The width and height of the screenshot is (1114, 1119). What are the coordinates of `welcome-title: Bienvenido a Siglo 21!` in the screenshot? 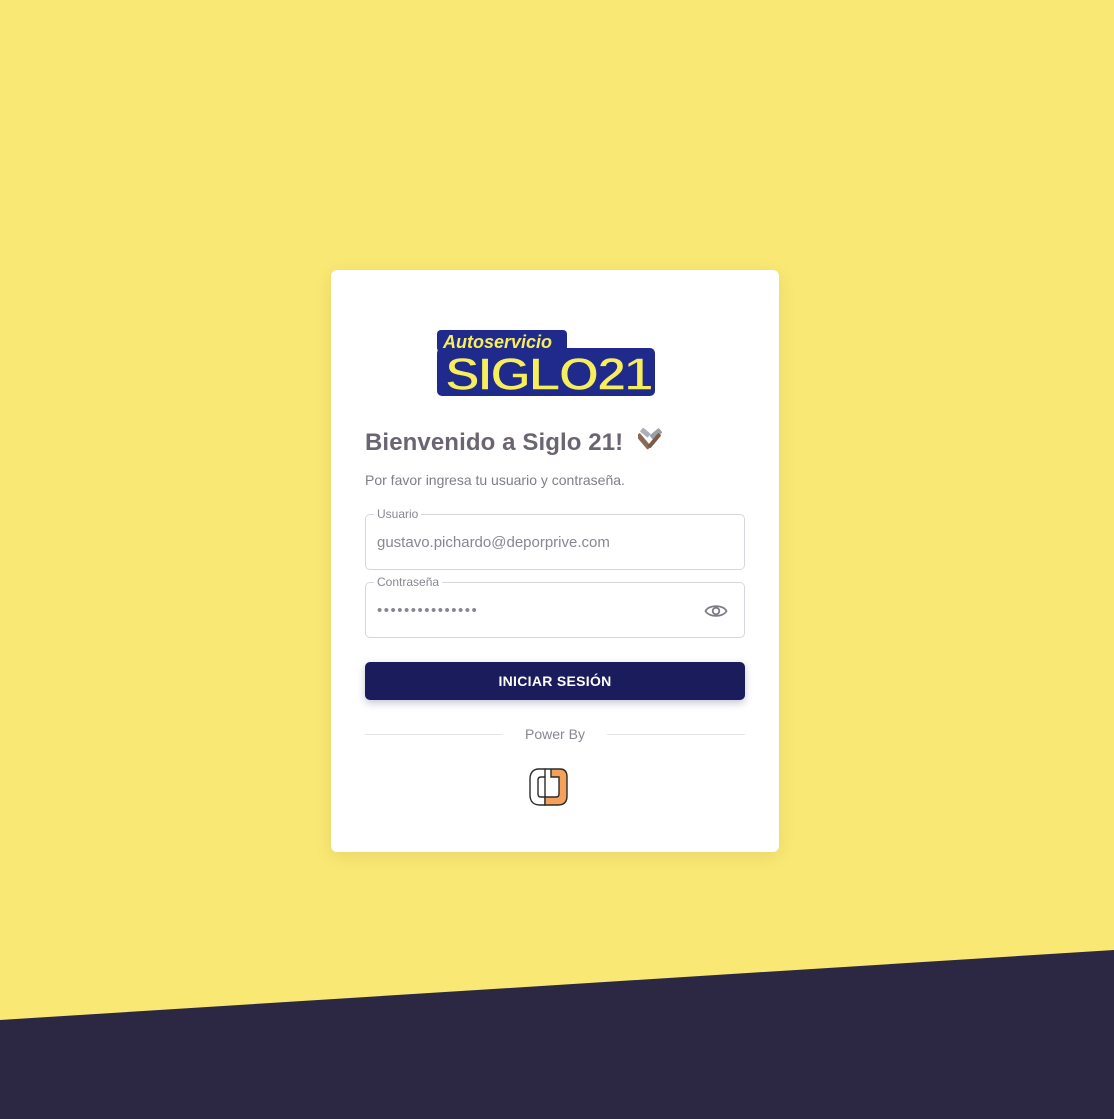 It's located at (514, 443).